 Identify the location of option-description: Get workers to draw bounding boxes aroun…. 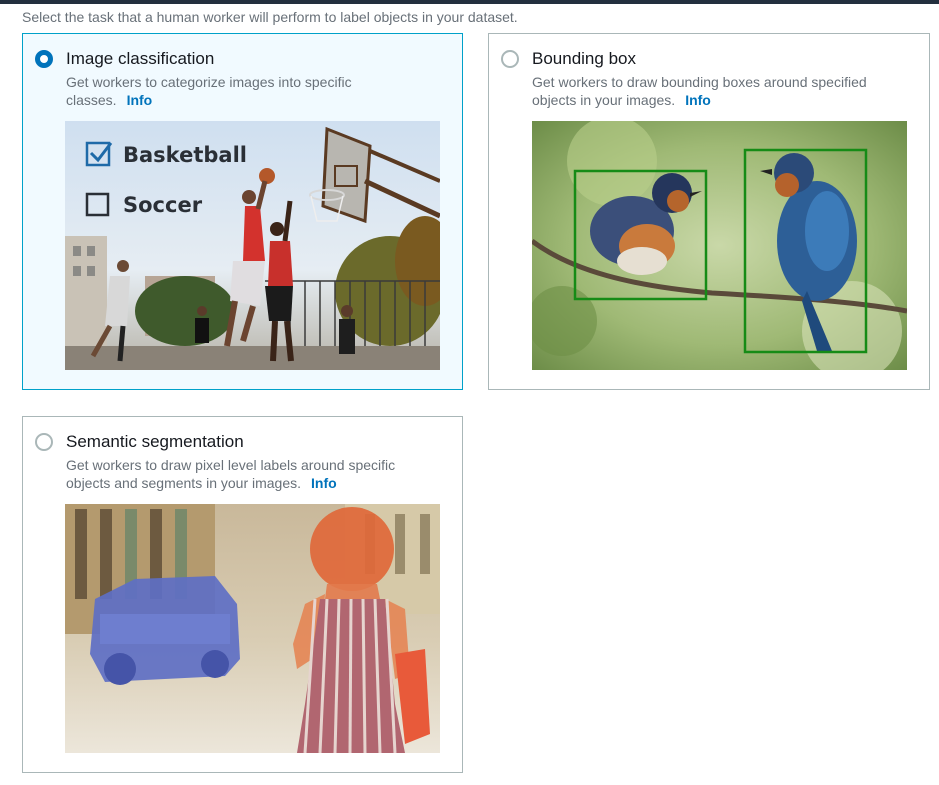
(712, 91).